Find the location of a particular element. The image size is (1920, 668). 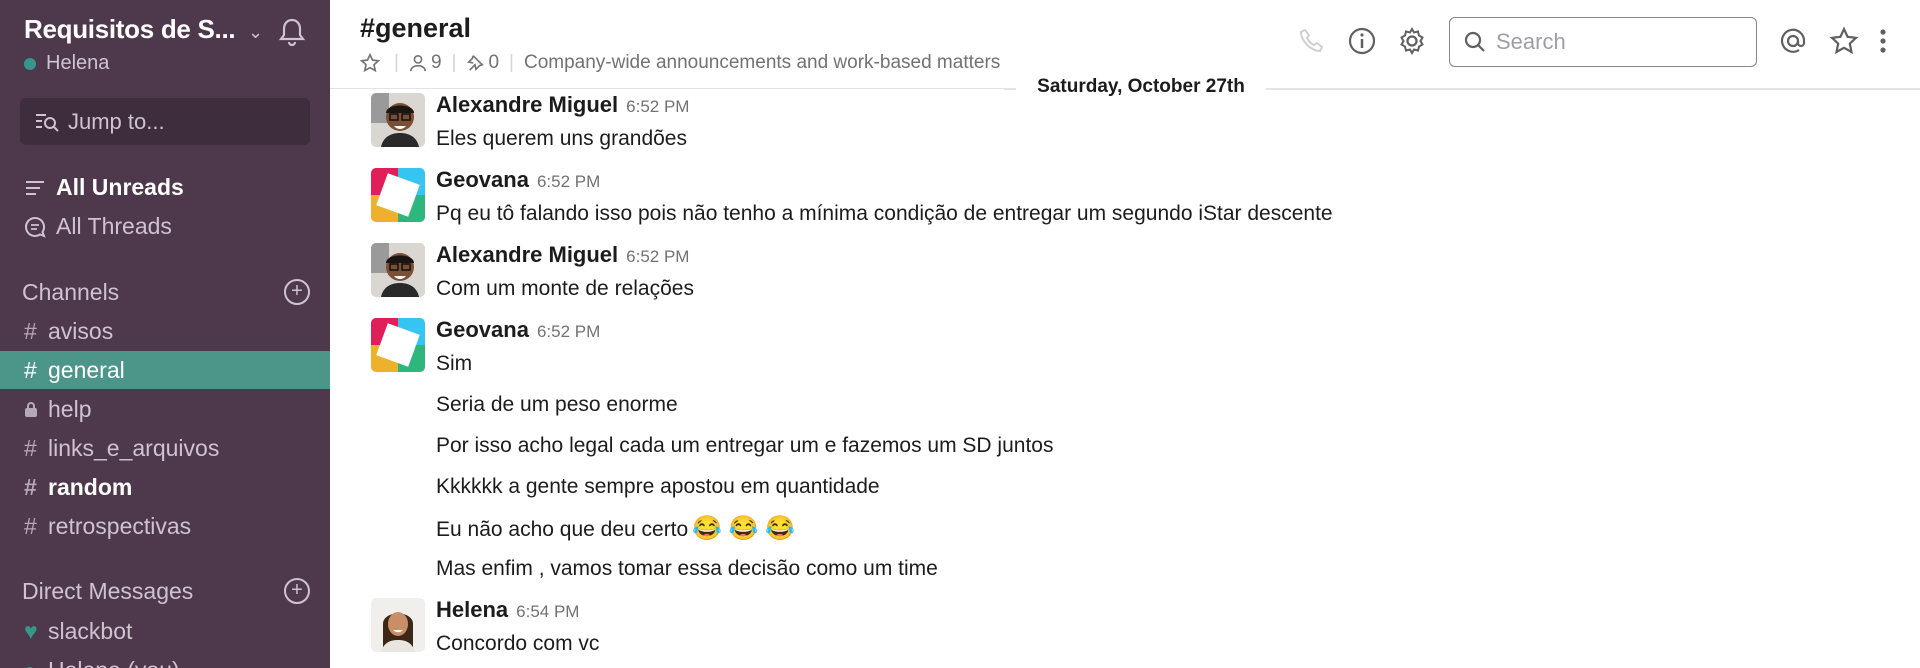

message-text: Eu não acho que deu certo 😂 😂 😂 is located at coordinates (615, 528).